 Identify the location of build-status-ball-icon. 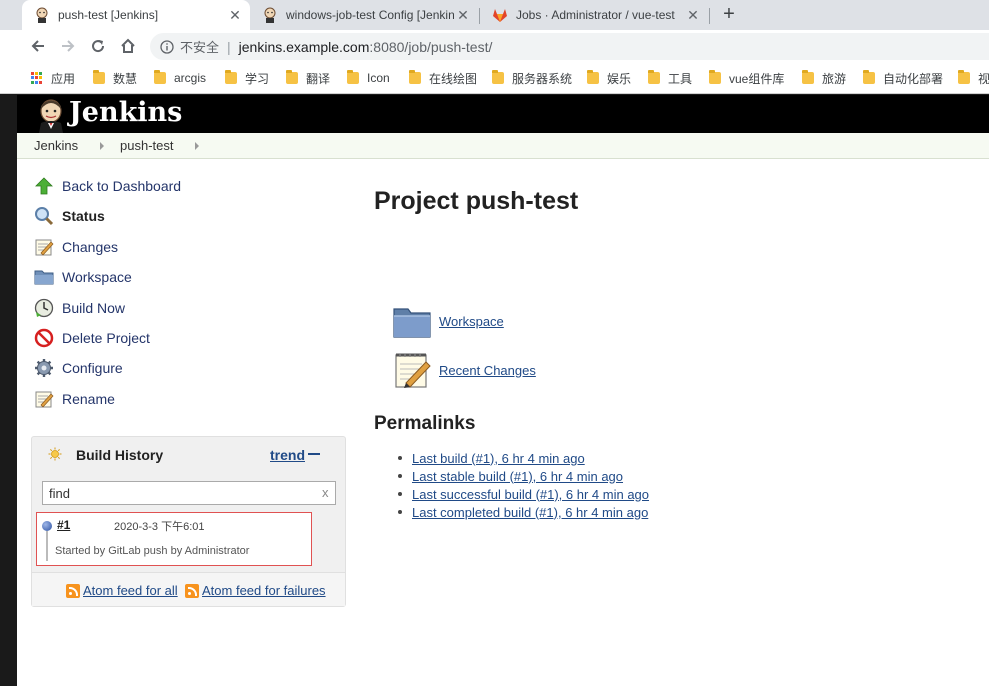
(47, 526).